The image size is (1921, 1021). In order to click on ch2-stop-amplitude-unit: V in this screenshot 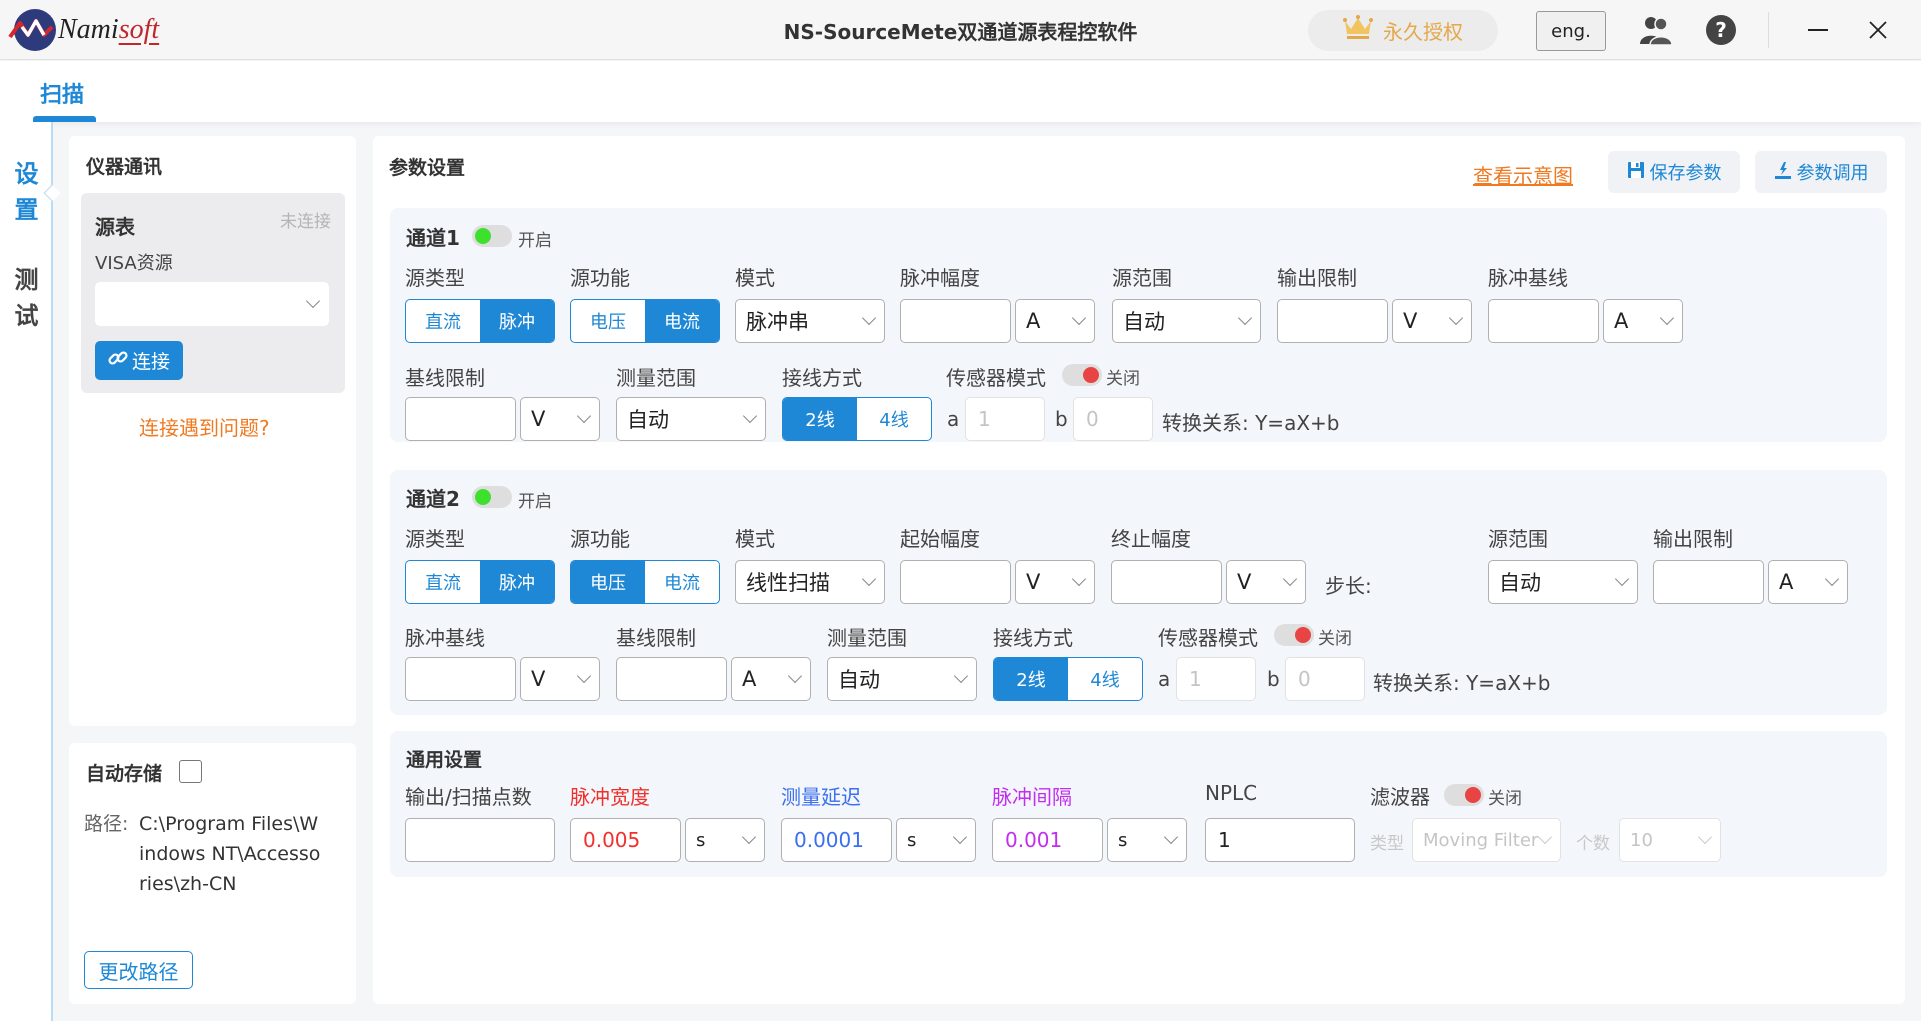, I will do `click(1266, 582)`.